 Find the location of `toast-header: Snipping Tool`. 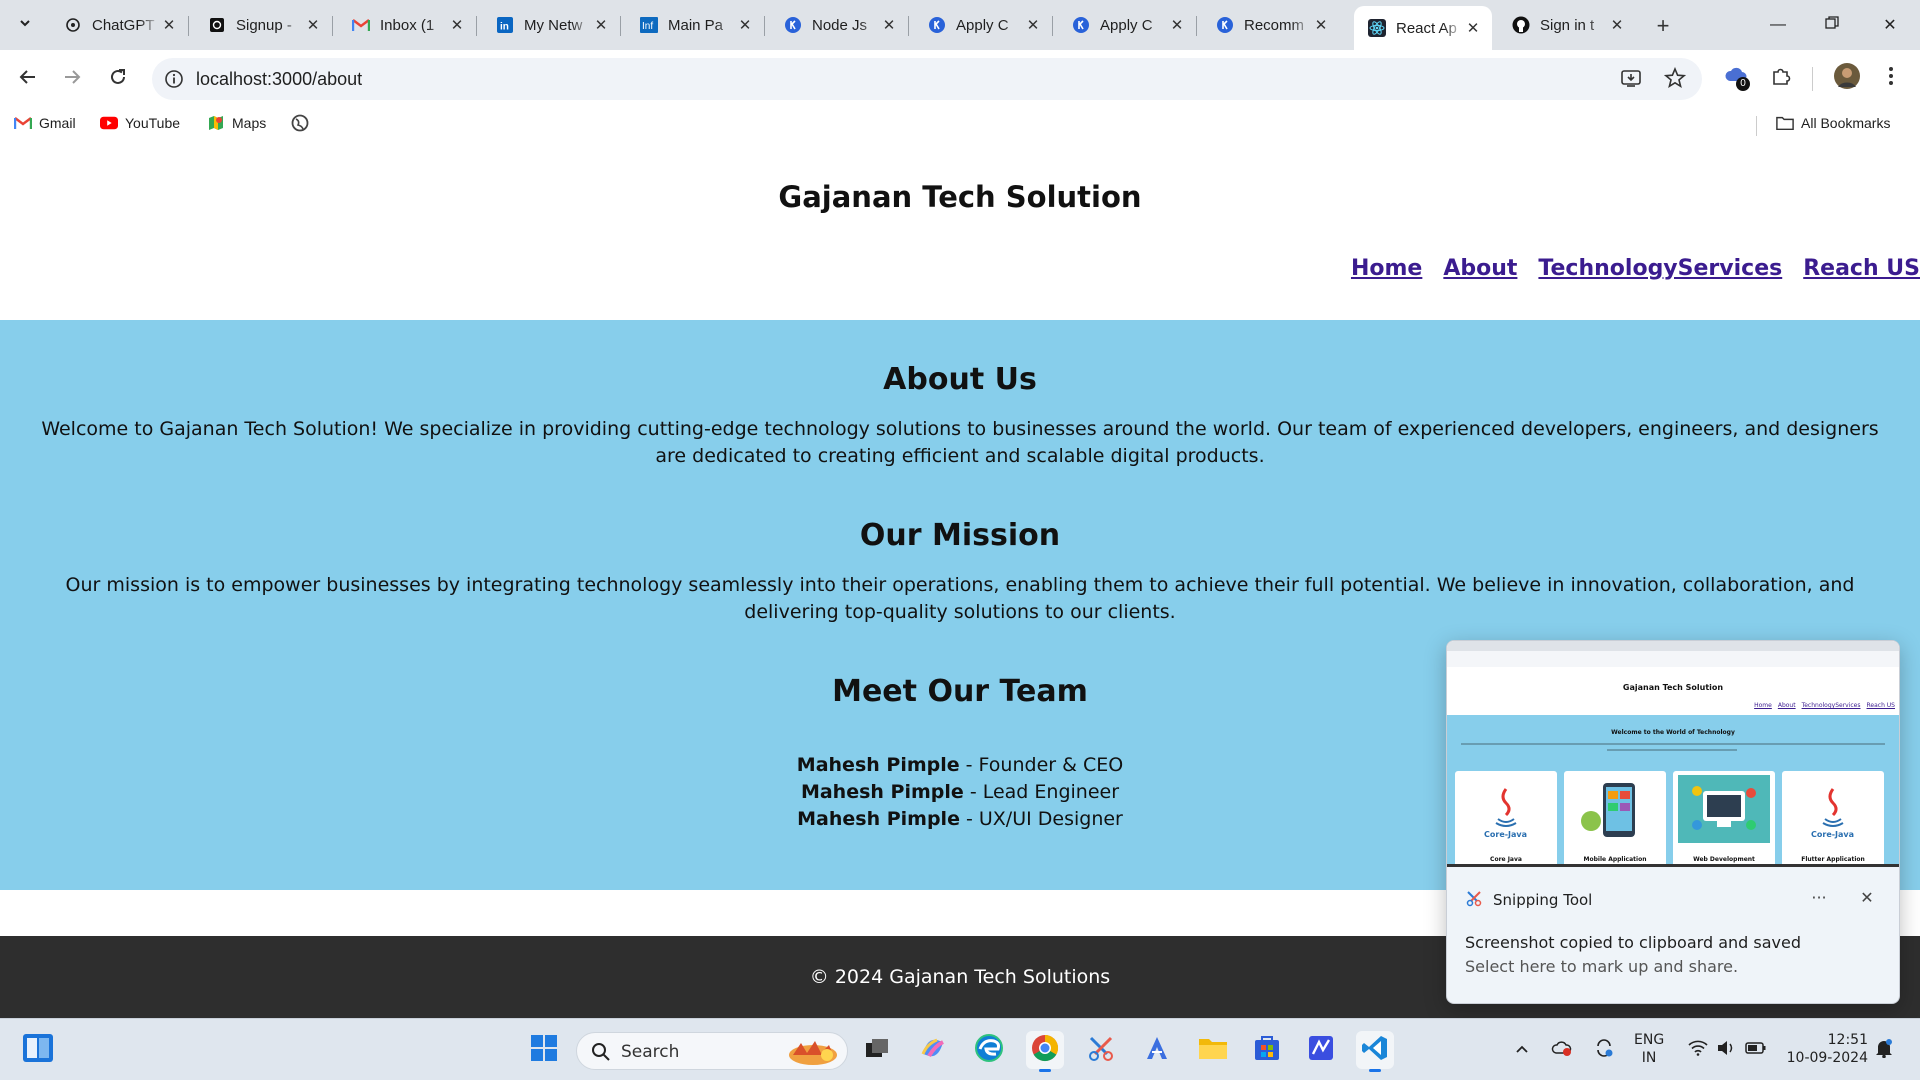

toast-header: Snipping Tool is located at coordinates (1528, 900).